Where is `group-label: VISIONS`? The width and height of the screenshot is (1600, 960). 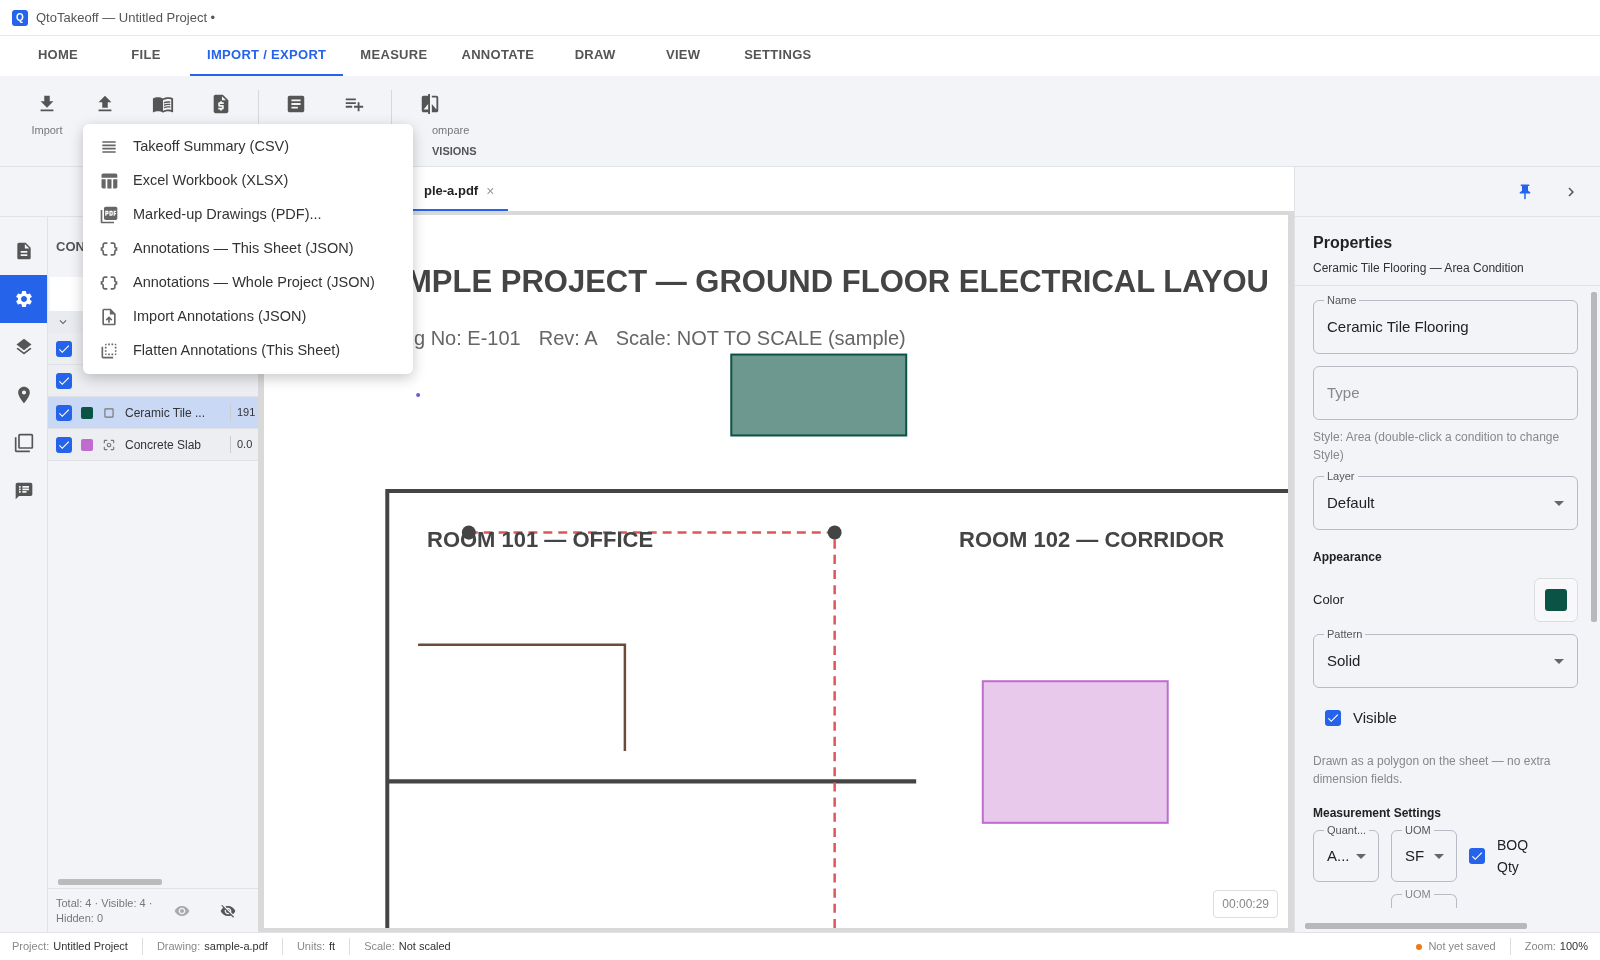
group-label: VISIONS is located at coordinates (454, 151).